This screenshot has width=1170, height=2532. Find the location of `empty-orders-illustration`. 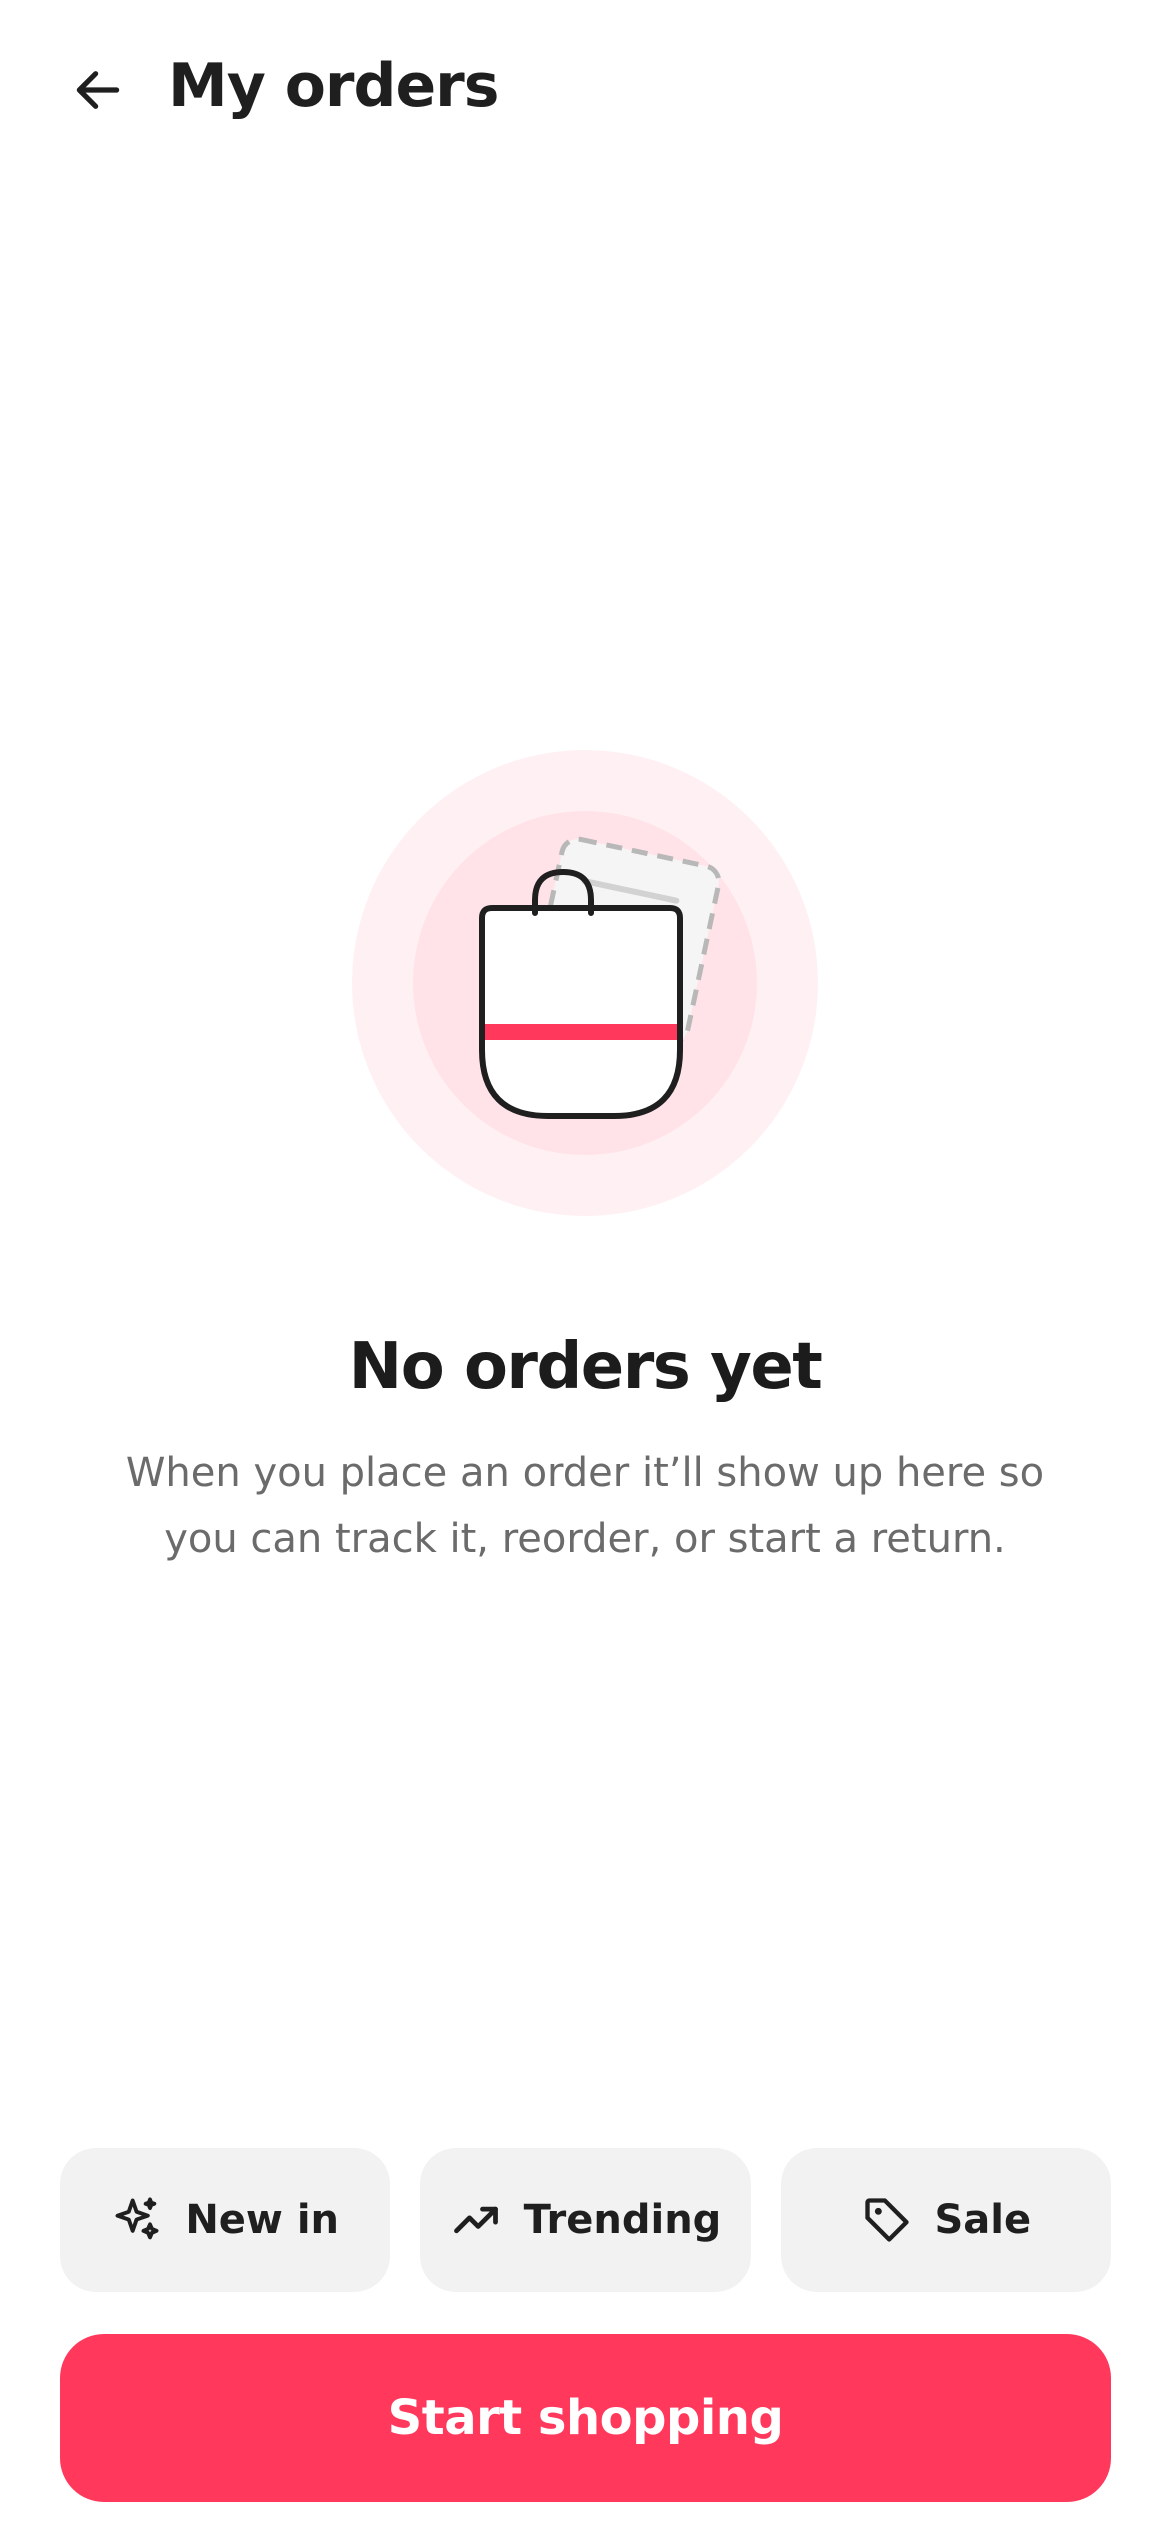

empty-orders-illustration is located at coordinates (585, 983).